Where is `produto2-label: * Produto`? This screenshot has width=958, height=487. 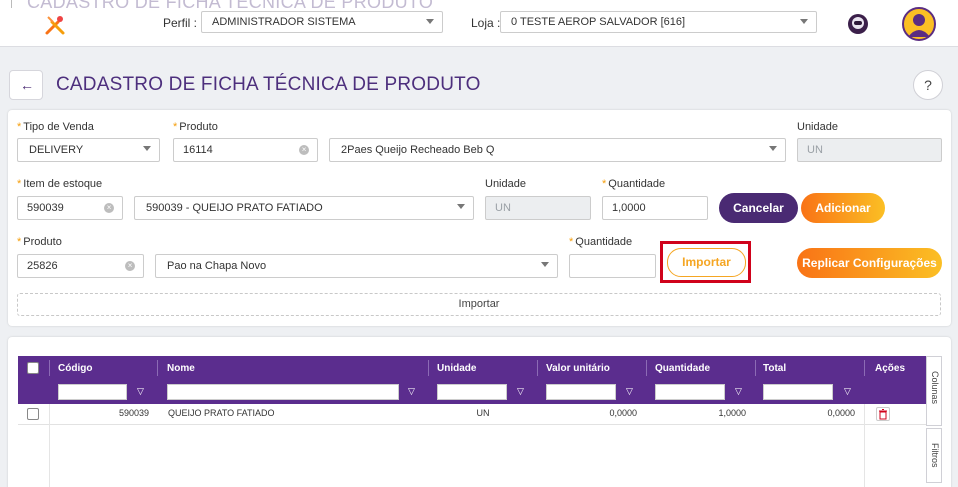 produto2-label: * Produto is located at coordinates (39, 242).